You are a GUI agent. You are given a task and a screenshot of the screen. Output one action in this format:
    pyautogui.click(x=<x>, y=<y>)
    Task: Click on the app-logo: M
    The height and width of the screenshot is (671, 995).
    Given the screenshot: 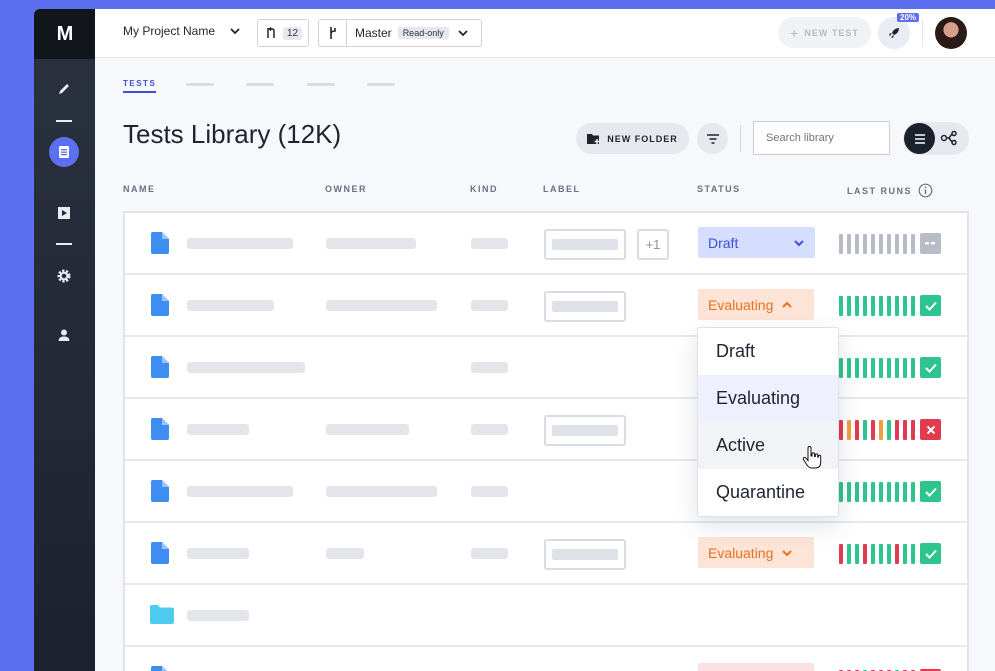 What is the action you would take?
    pyautogui.click(x=64, y=34)
    